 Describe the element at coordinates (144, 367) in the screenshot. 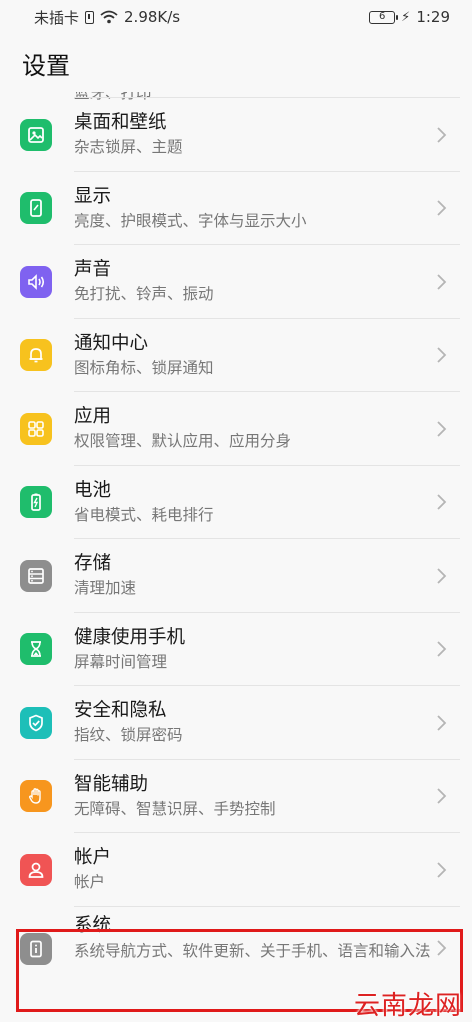

I see `item-subtitle: 图标角标、锁屏通知` at that location.